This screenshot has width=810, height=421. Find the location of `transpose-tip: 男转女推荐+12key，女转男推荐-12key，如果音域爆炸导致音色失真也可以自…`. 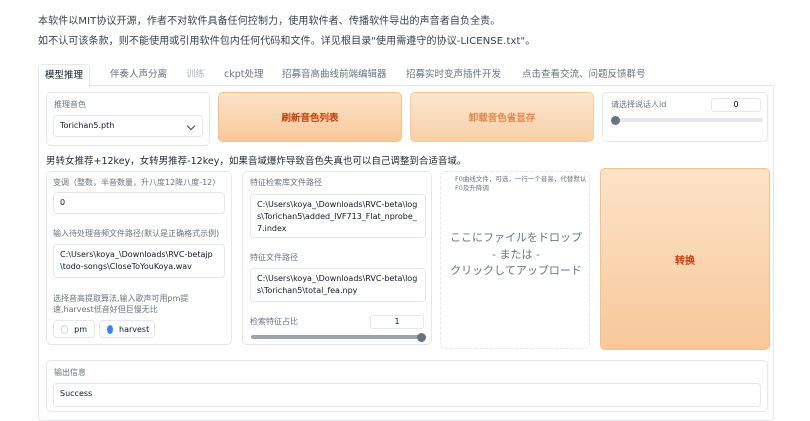

transpose-tip: 男转女推荐+12key，女转男推荐-12key，如果音域爆炸导致音色失真也可以自… is located at coordinates (256, 161).